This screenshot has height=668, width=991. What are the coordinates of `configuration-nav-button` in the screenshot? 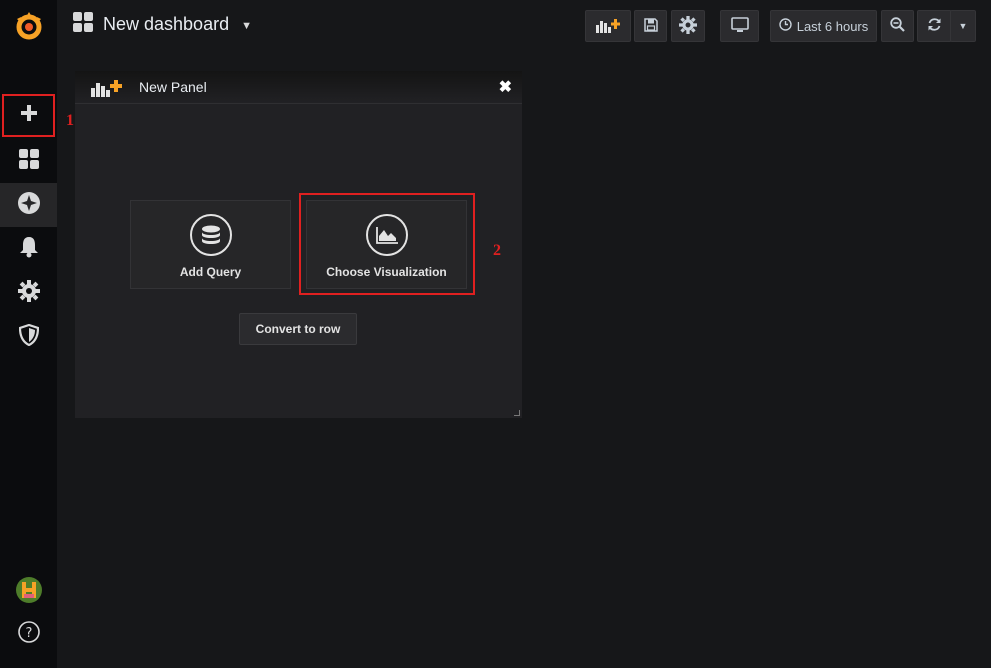 It's located at (28, 293).